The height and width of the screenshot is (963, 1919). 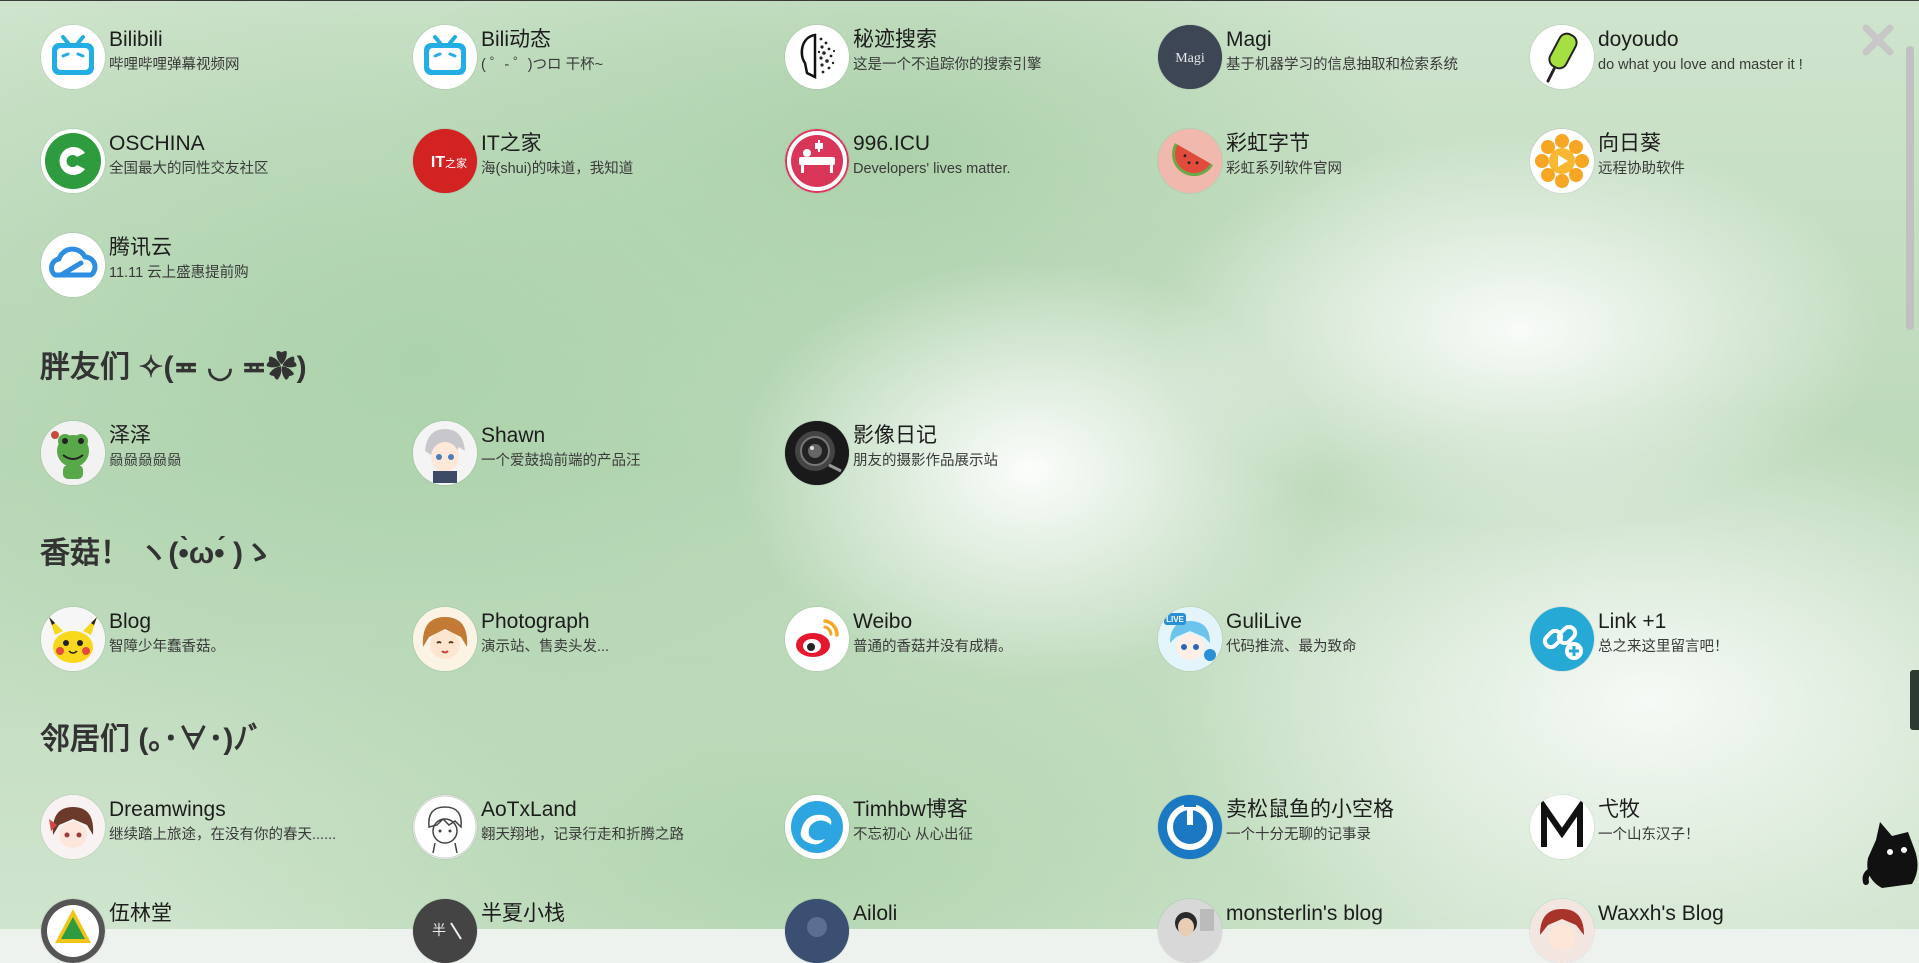 What do you see at coordinates (445, 827) in the screenshot?
I see `sketch-avatar-icon` at bounding box center [445, 827].